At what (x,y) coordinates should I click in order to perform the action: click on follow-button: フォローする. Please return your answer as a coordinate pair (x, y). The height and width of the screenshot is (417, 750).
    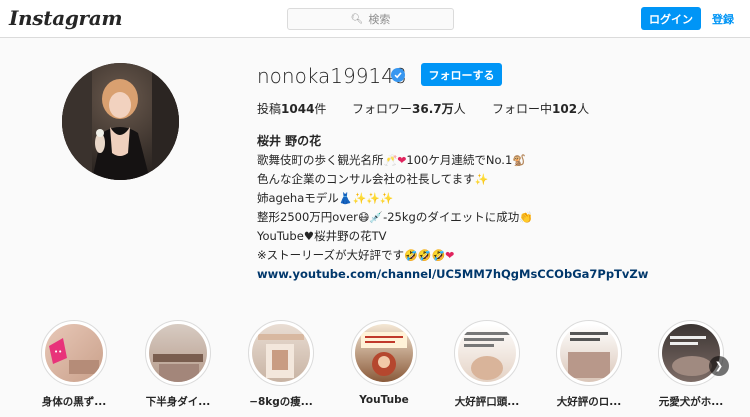
    Looking at the image, I should click on (461, 74).